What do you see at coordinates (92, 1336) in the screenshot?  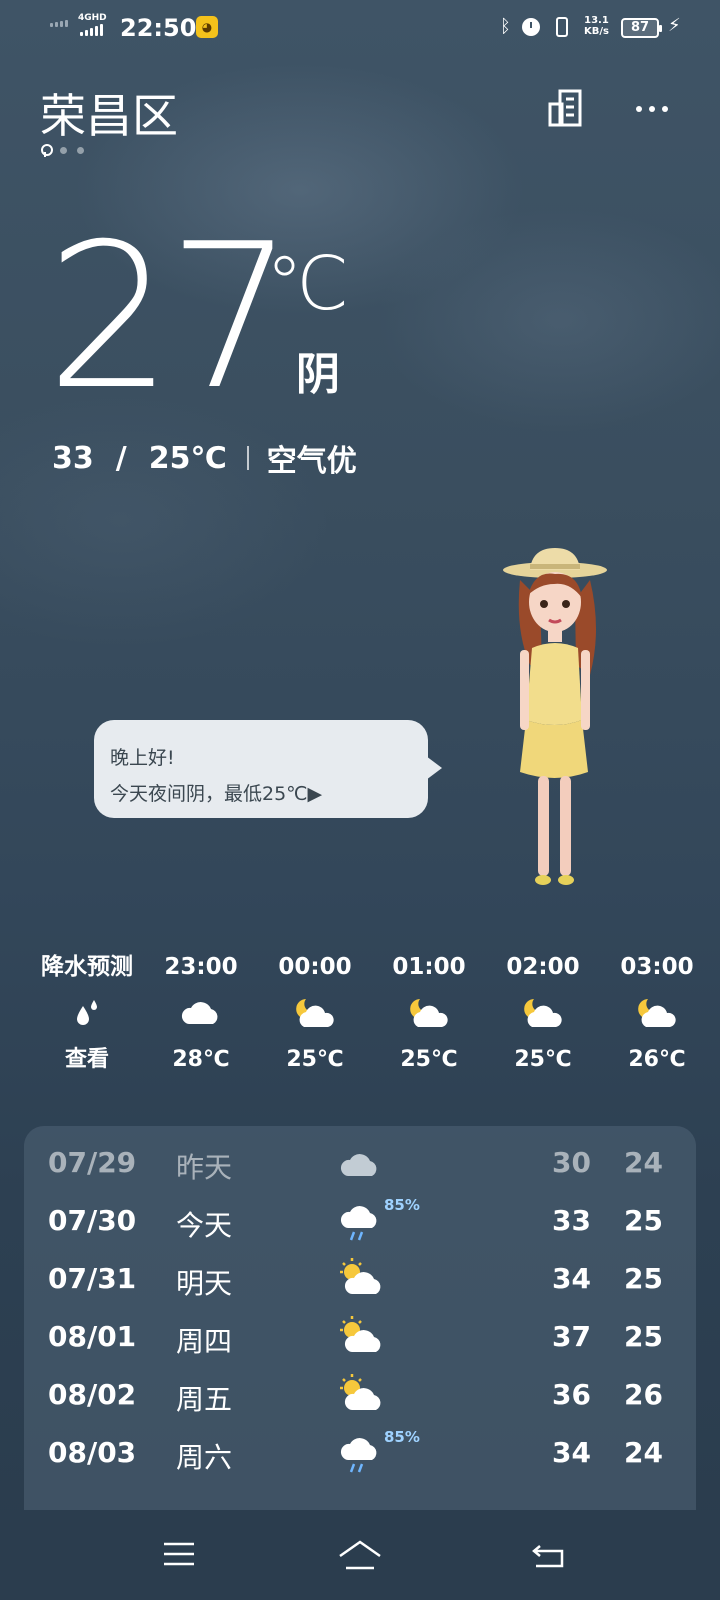 I see `day-date: 08/01` at bounding box center [92, 1336].